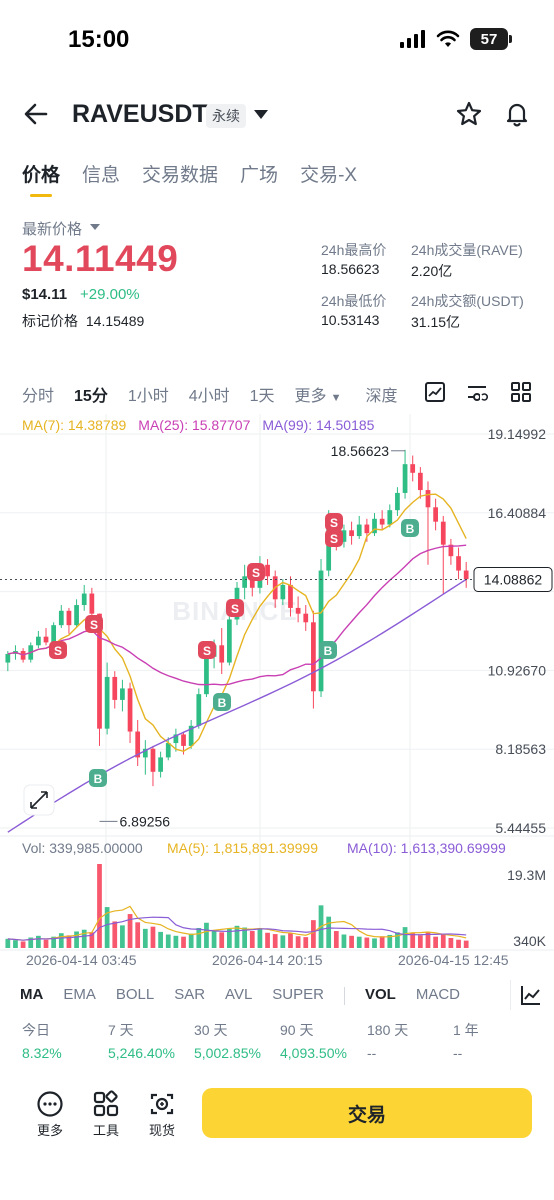 This screenshot has width=554, height=1200. Describe the element at coordinates (189, 995) in the screenshot. I see `indicator-sar: SAR` at that location.